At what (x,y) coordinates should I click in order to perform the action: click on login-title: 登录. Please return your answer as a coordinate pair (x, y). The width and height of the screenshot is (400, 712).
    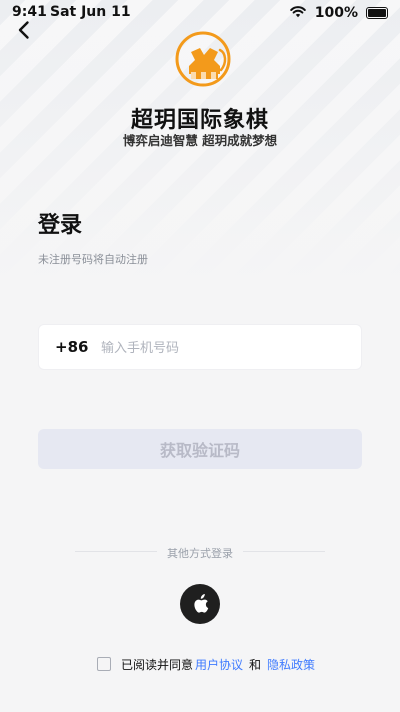
    Looking at the image, I should click on (60, 225).